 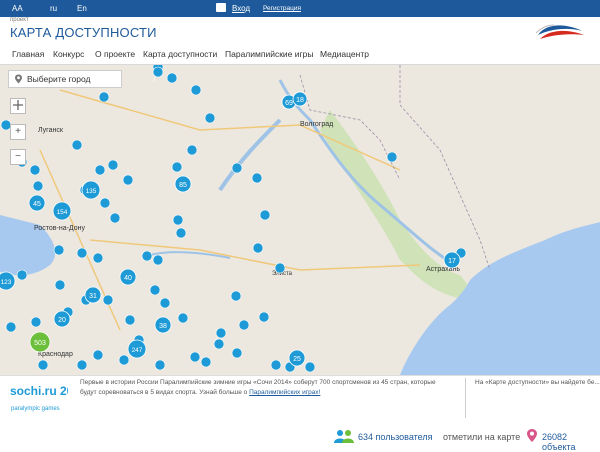 What do you see at coordinates (82, 8) in the screenshot?
I see `lang-en-link: En` at bounding box center [82, 8].